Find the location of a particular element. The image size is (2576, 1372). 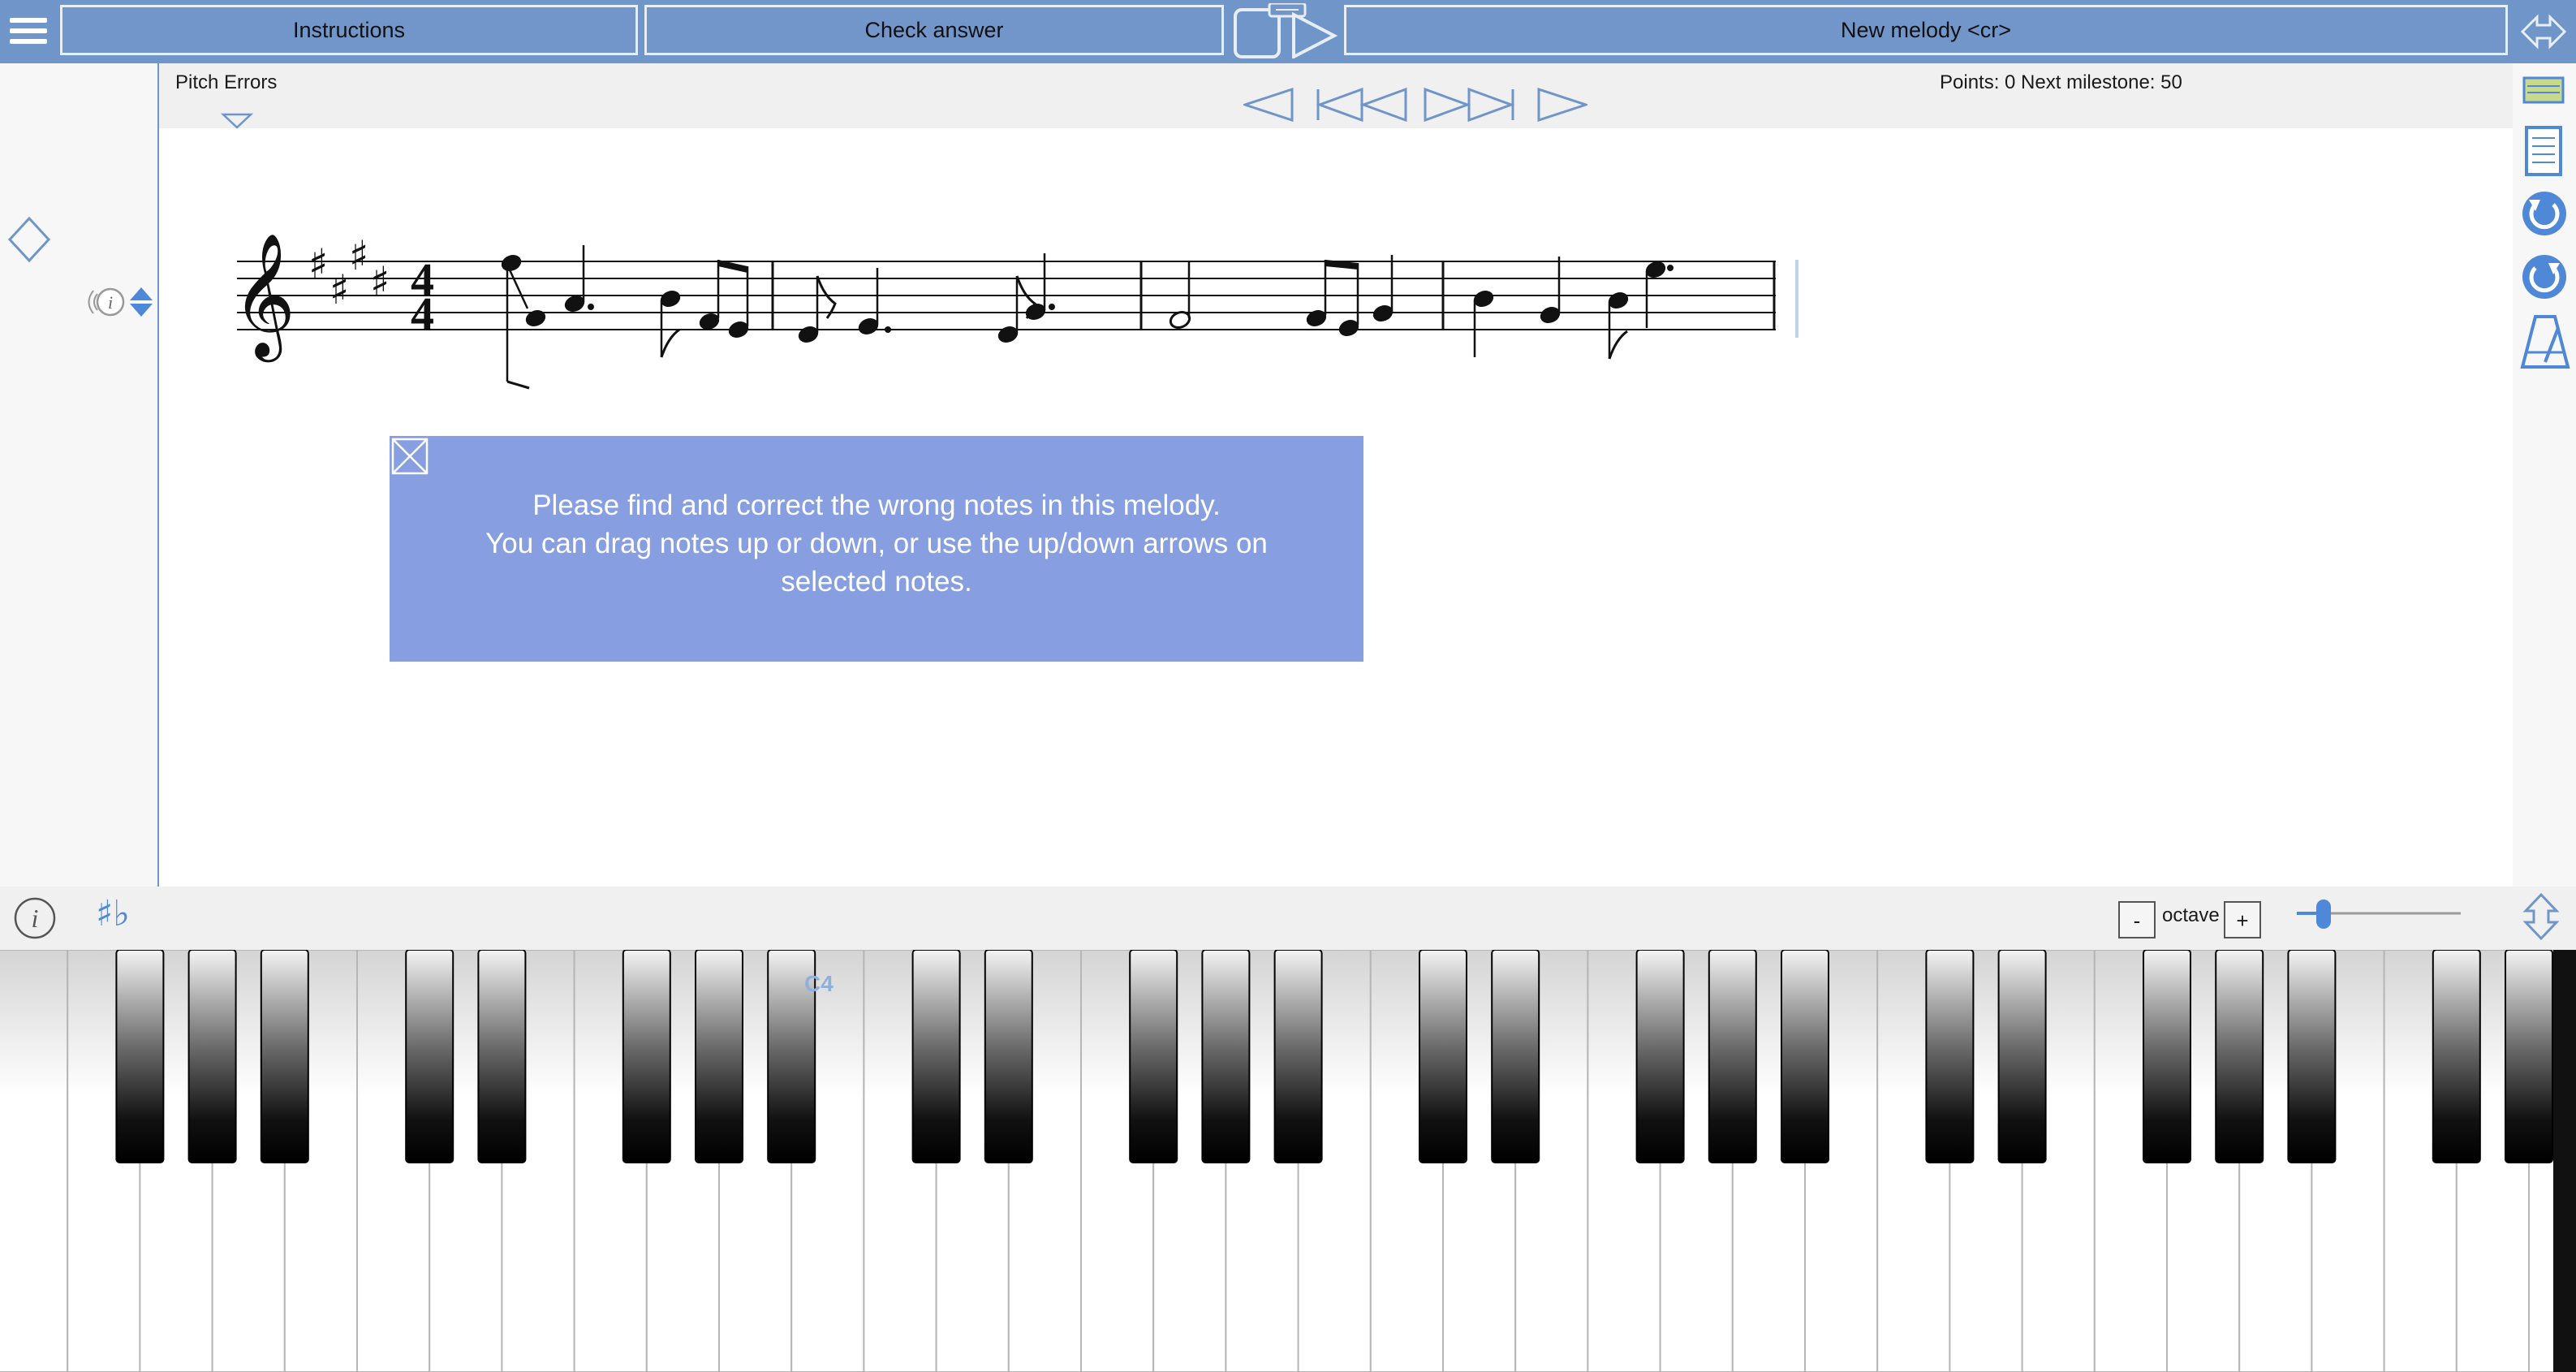

redo-icon is located at coordinates (2544, 277).